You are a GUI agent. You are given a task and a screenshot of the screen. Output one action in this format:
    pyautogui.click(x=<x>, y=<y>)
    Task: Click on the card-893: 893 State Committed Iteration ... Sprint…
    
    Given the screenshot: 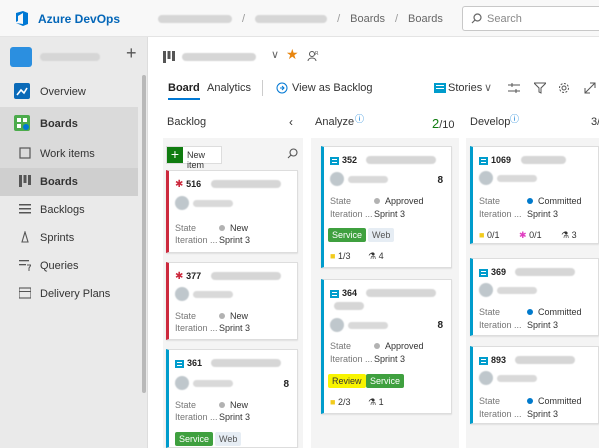 What is the action you would take?
    pyautogui.click(x=534, y=385)
    